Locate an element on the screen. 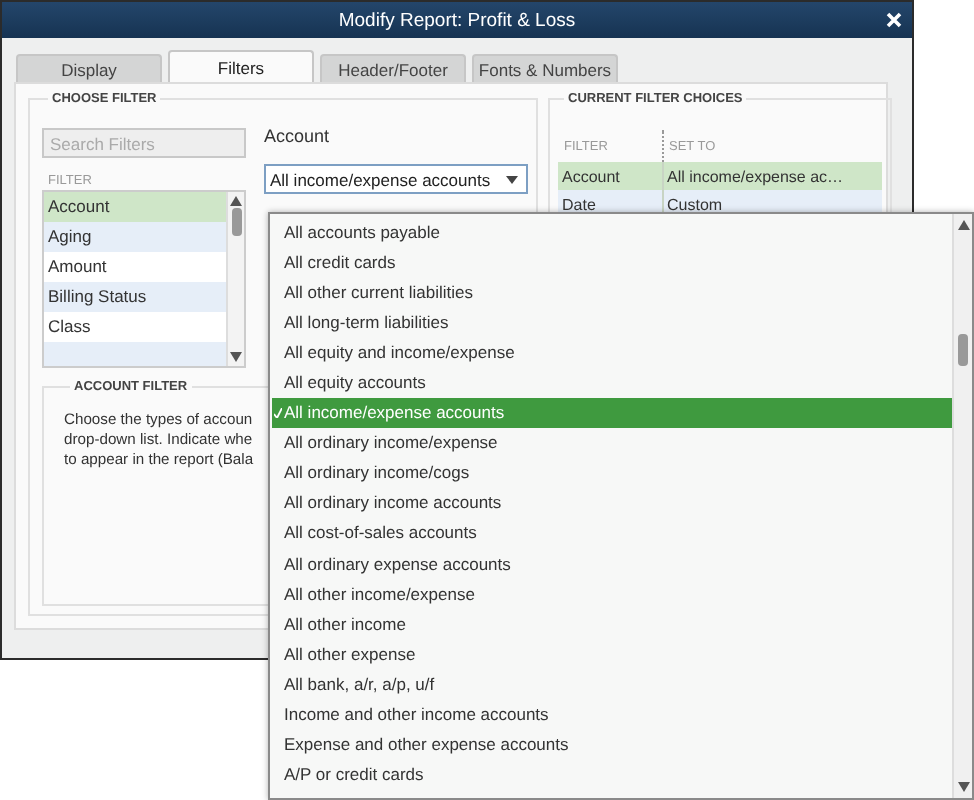 This screenshot has height=800, width=974. menu-option: All bank, a/r, a/p, u/f is located at coordinates (612, 683).